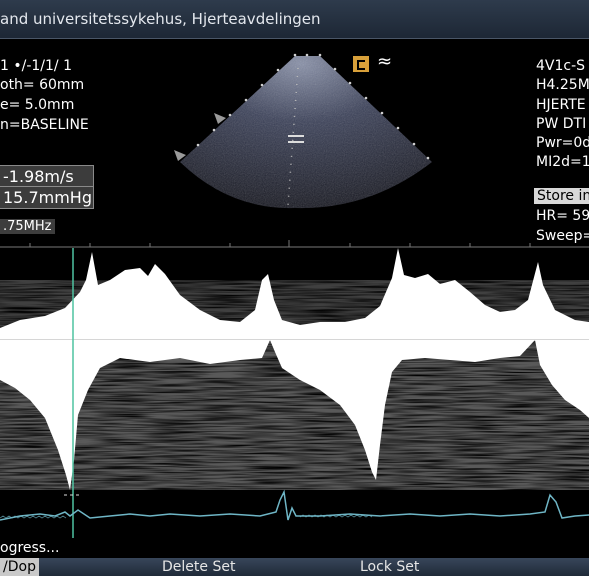  I want to click on frequency-chip: .75MHz, so click(27, 226).